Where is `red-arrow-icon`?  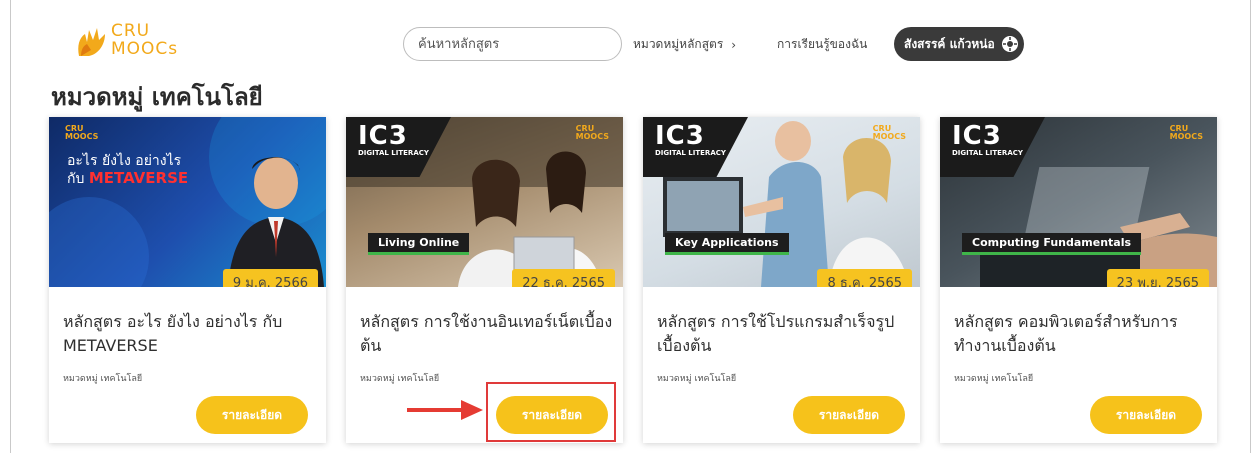
red-arrow-icon is located at coordinates (445, 410).